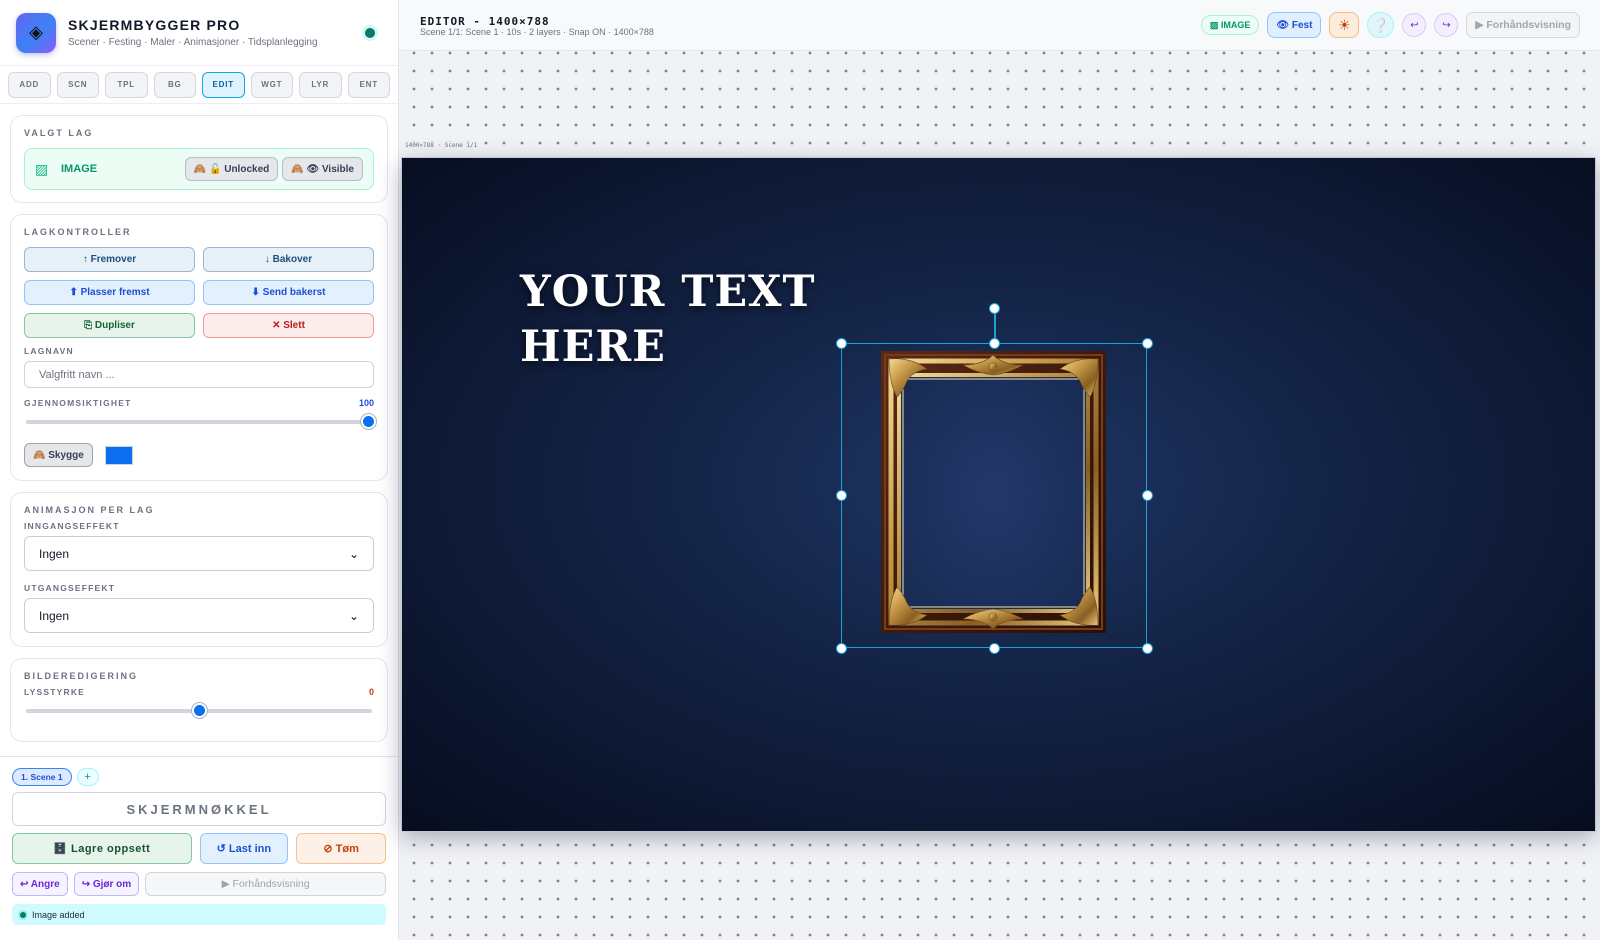 The width and height of the screenshot is (1600, 940). Describe the element at coordinates (368, 84) in the screenshot. I see `tab-entities: ENT` at that location.